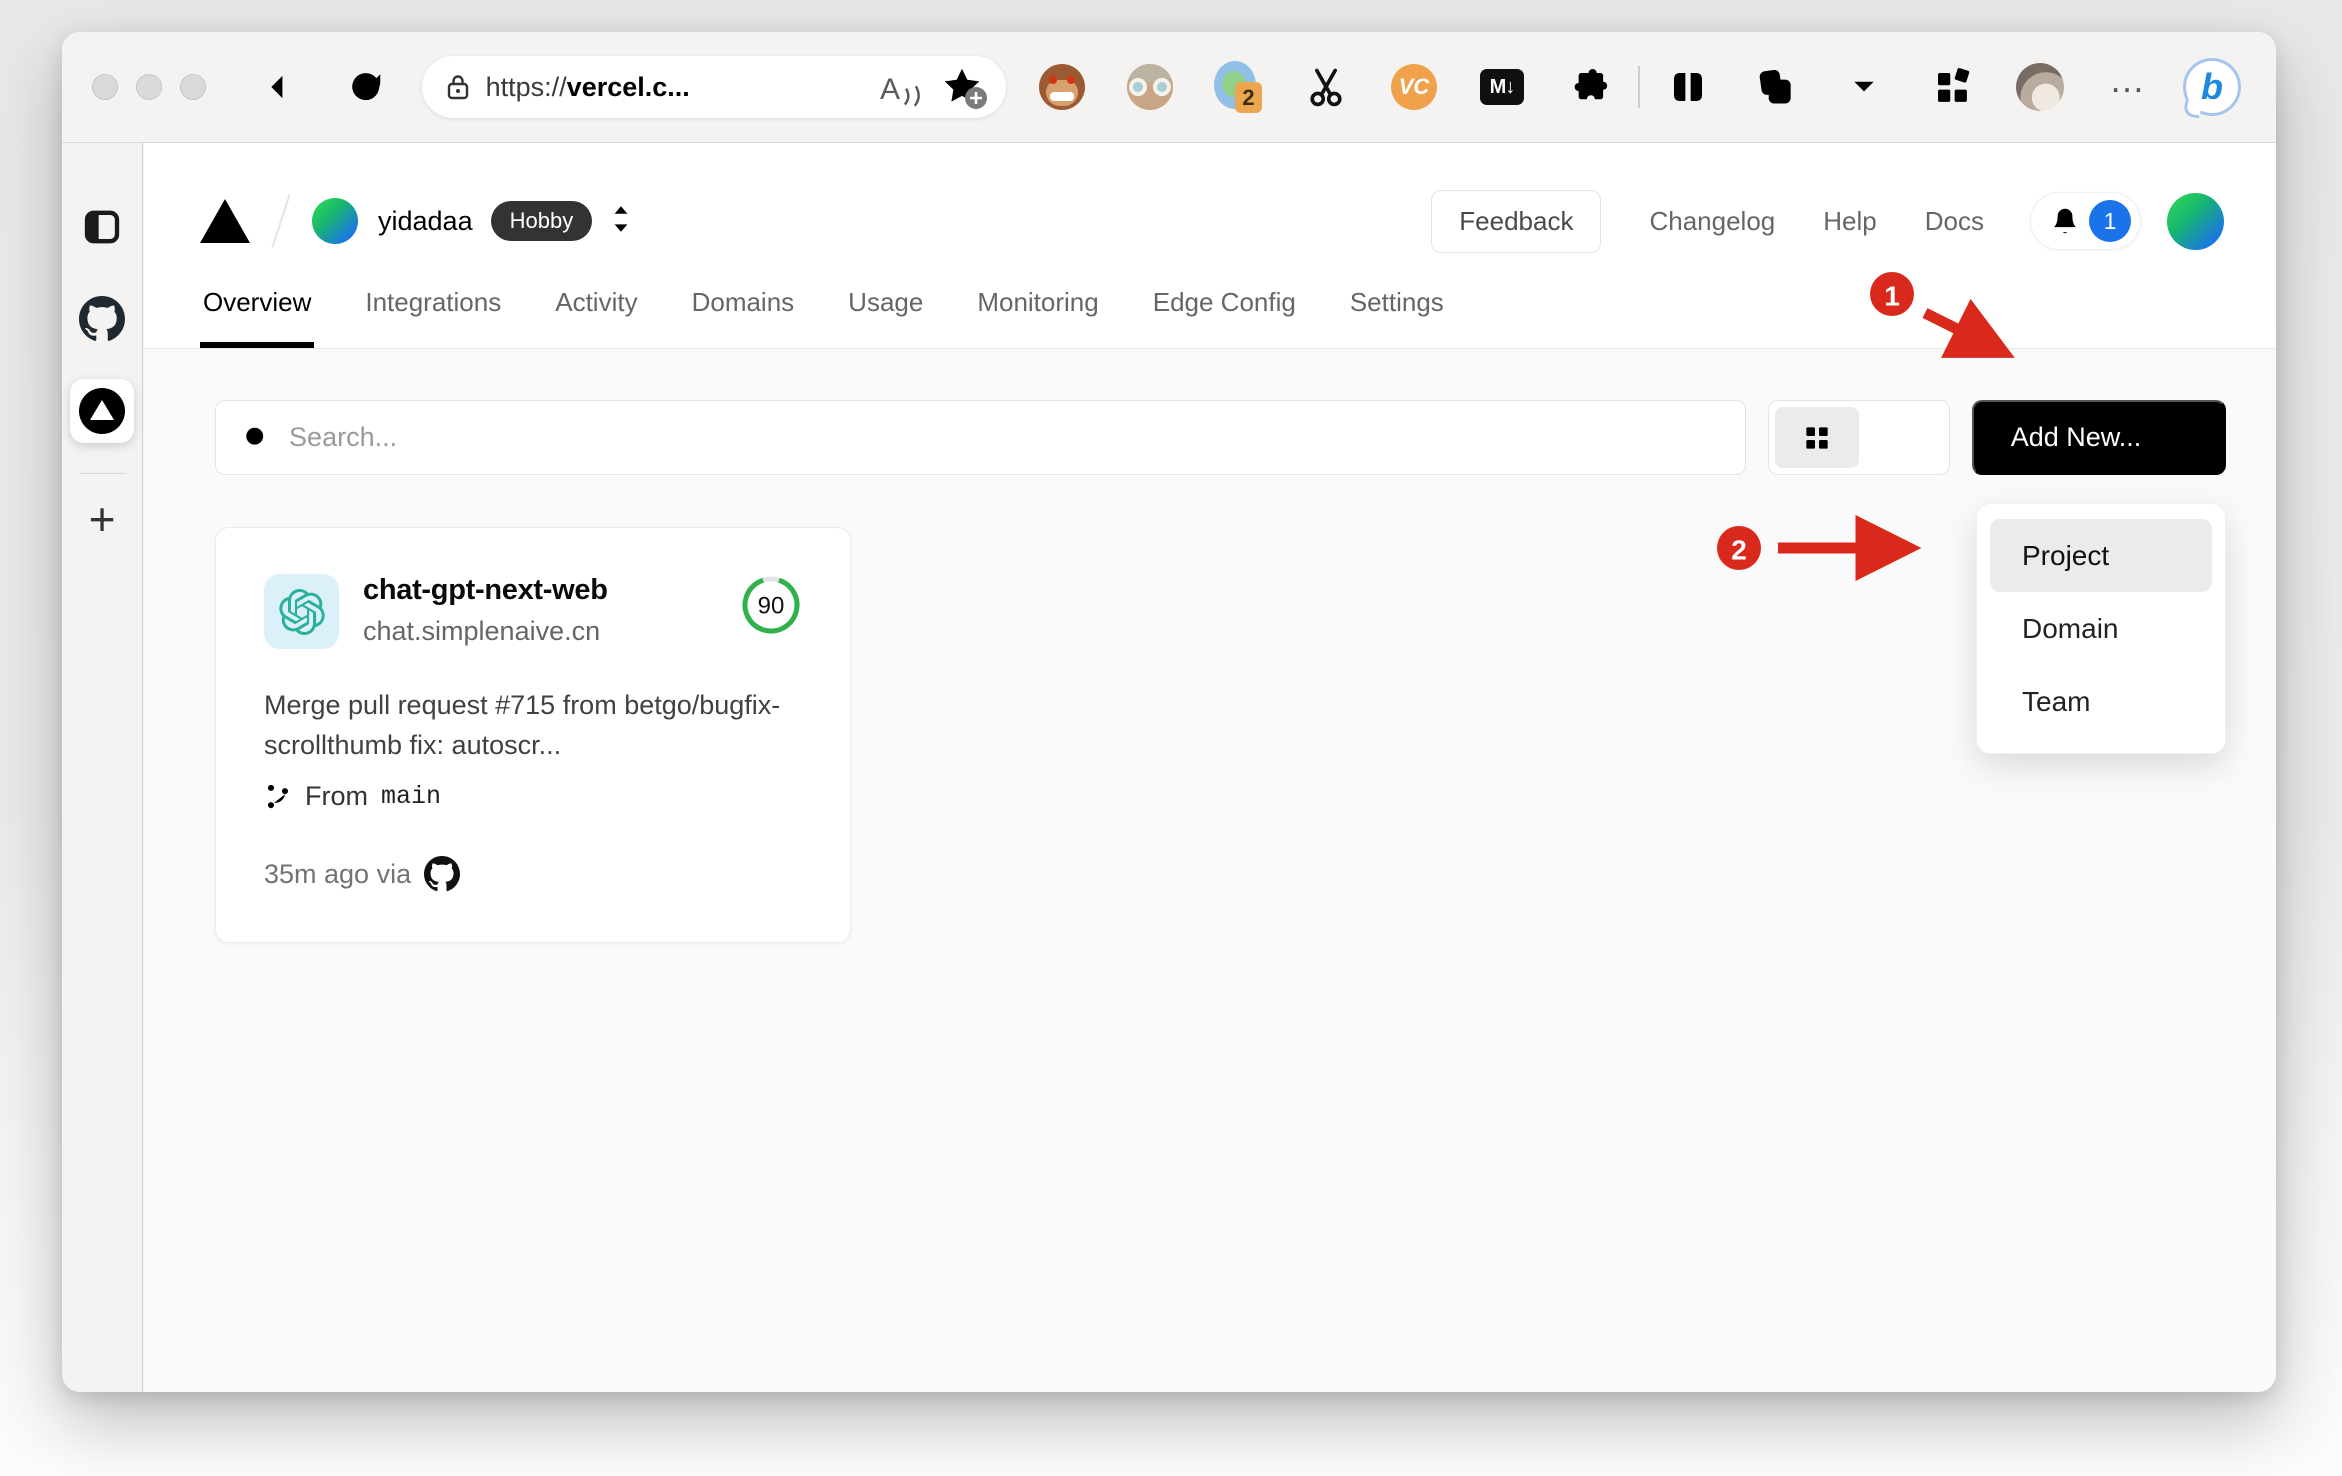 This screenshot has width=2342, height=1476. I want to click on tab-integrations: Integrations, so click(433, 317).